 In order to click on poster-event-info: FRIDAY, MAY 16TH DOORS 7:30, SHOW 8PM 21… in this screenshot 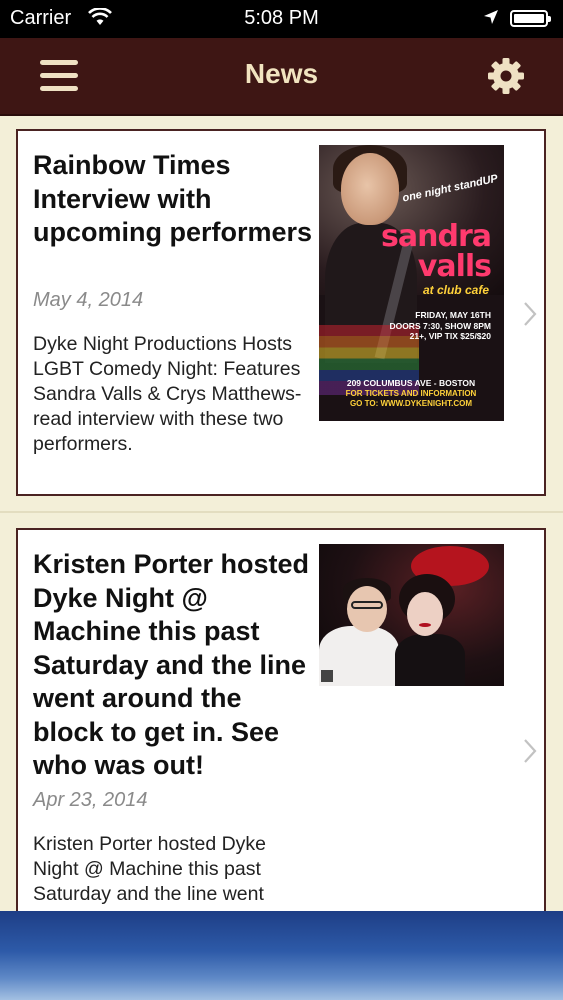, I will do `click(425, 326)`.